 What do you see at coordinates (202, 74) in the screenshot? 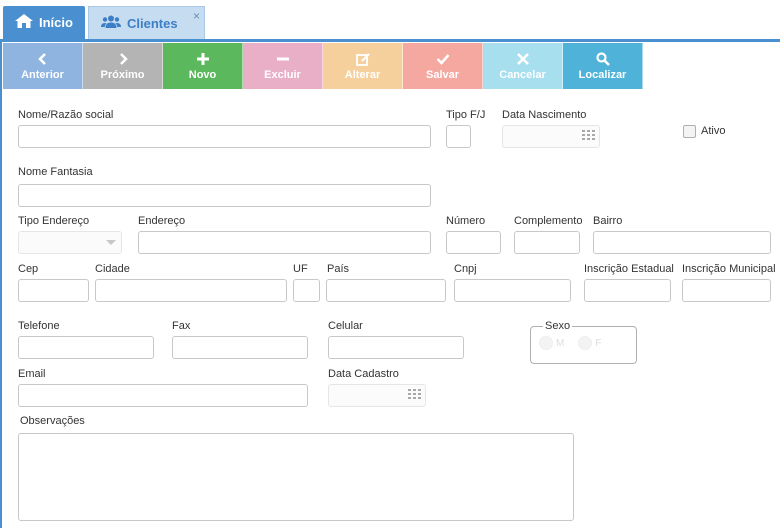
I see `novo-label: Novo` at bounding box center [202, 74].